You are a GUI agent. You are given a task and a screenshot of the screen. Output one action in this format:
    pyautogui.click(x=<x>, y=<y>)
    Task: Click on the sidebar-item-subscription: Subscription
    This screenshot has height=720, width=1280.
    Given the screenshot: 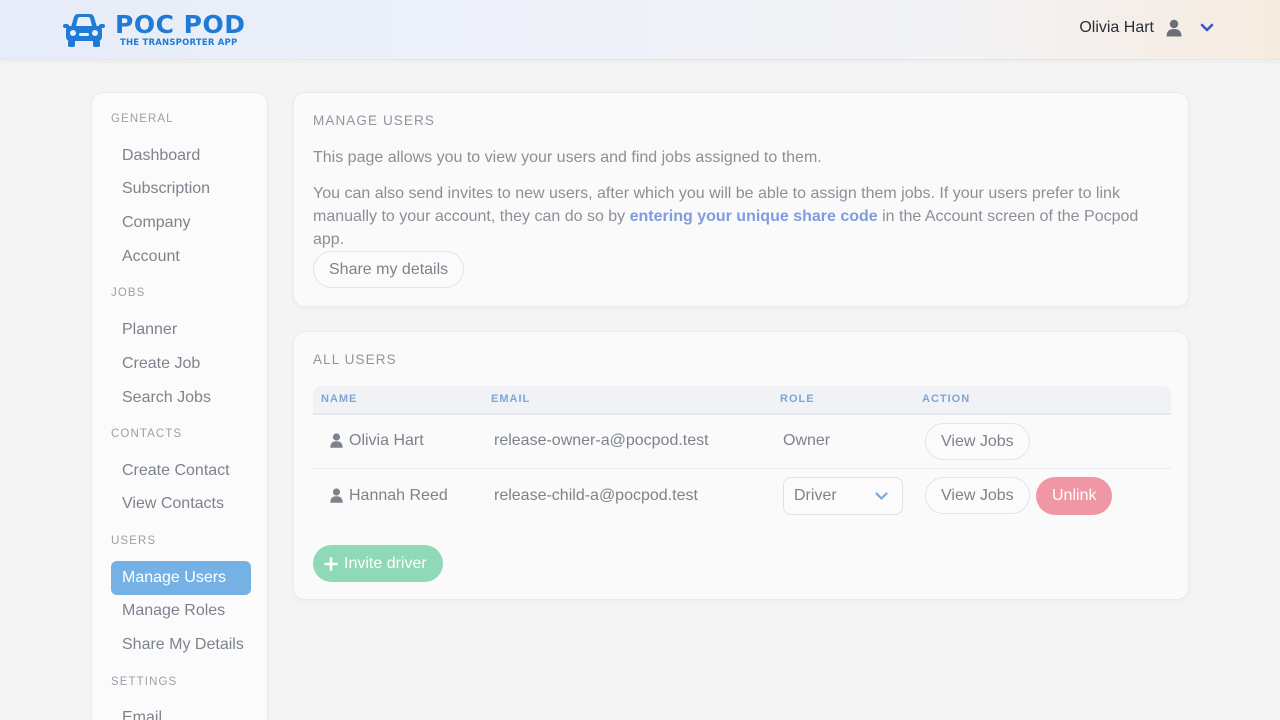 What is the action you would take?
    pyautogui.click(x=181, y=189)
    